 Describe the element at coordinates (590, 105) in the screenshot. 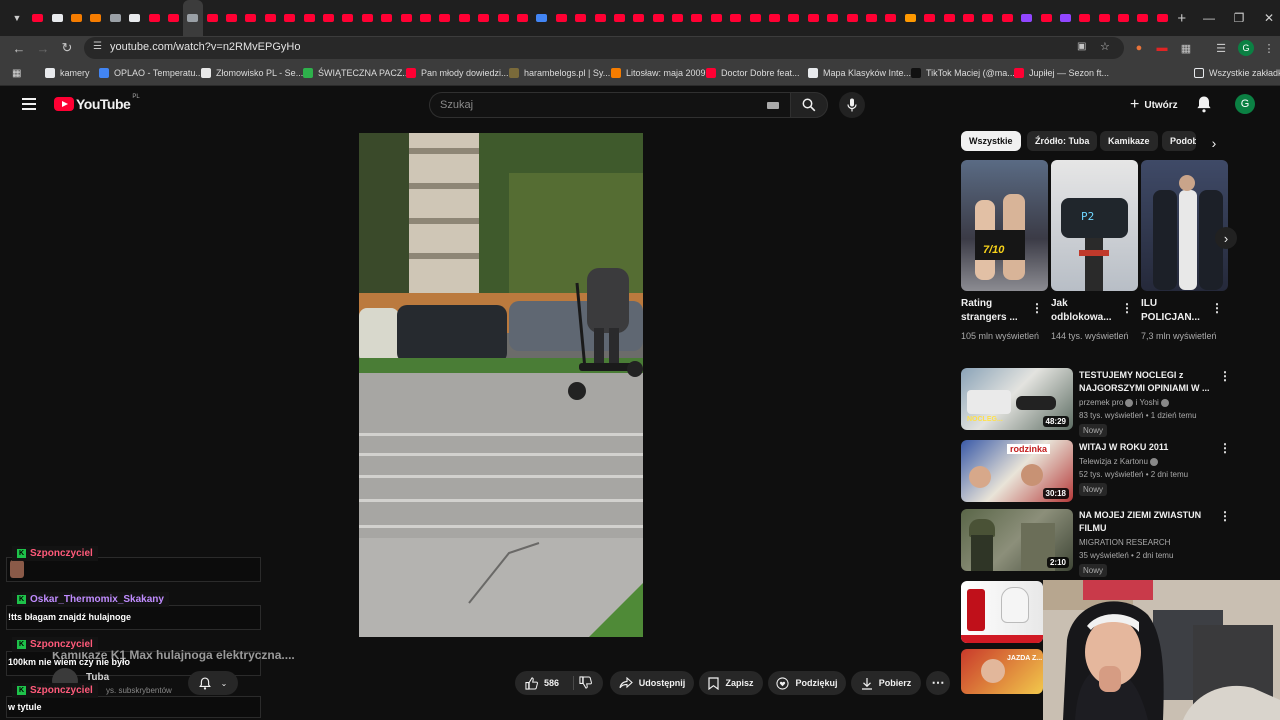

I see `search-input` at that location.